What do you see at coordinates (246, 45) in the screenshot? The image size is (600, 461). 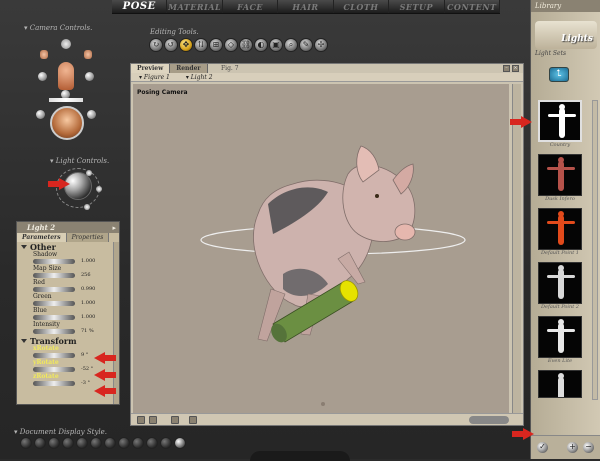 I see `chain-break-tool-icon: ⛓` at bounding box center [246, 45].